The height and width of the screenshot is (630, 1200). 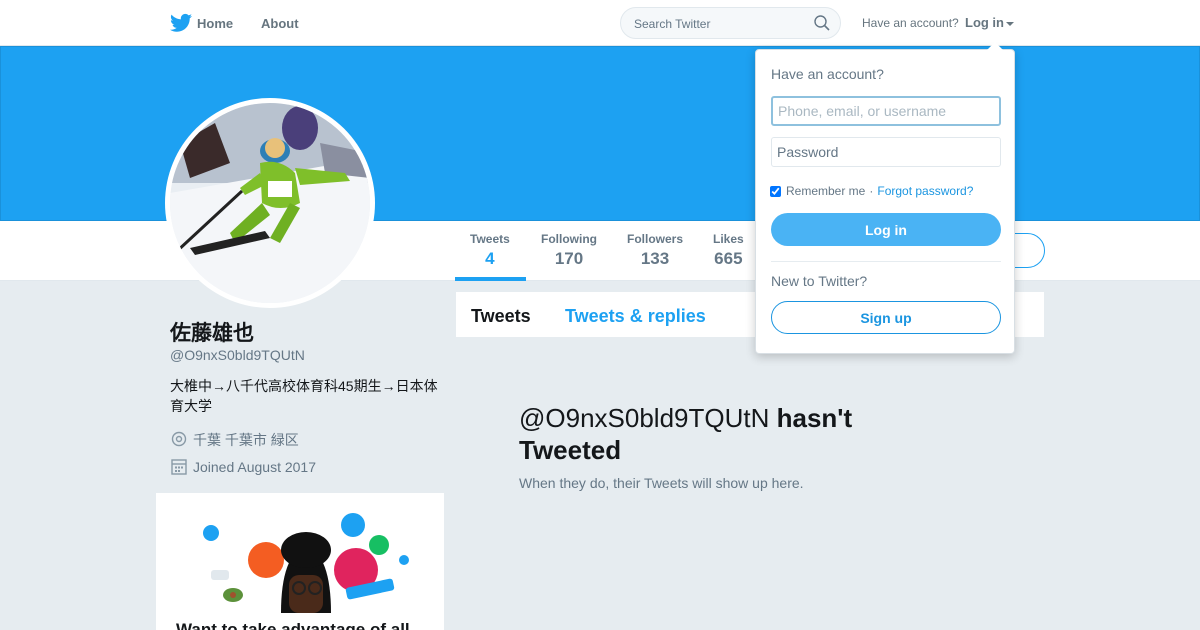 I want to click on stat-label: Followers, so click(x=655, y=239).